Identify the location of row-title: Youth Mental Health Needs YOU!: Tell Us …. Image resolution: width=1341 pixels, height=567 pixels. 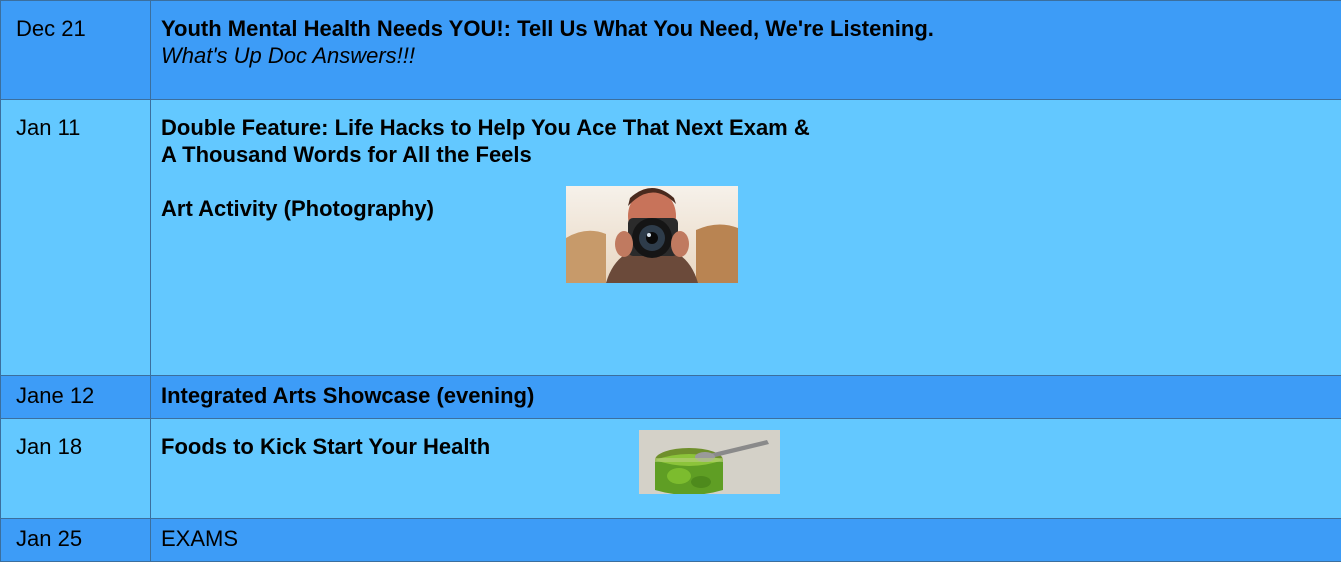
(547, 28).